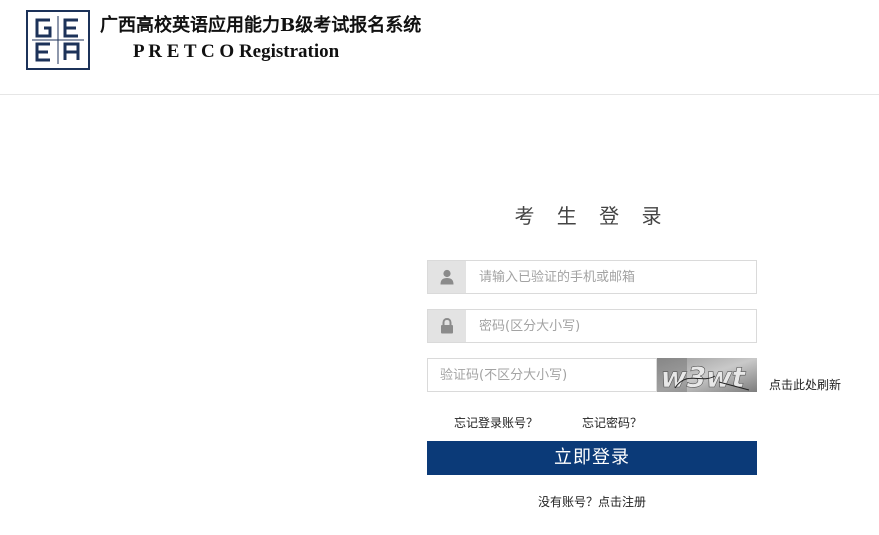  I want to click on password-field, so click(592, 326).